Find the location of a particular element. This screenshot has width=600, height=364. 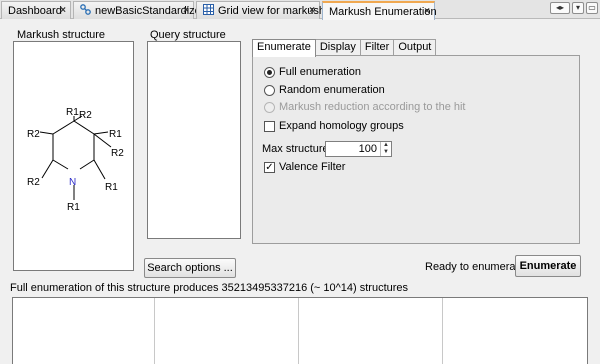

atom-r1-top: R1 is located at coordinates (72, 112).